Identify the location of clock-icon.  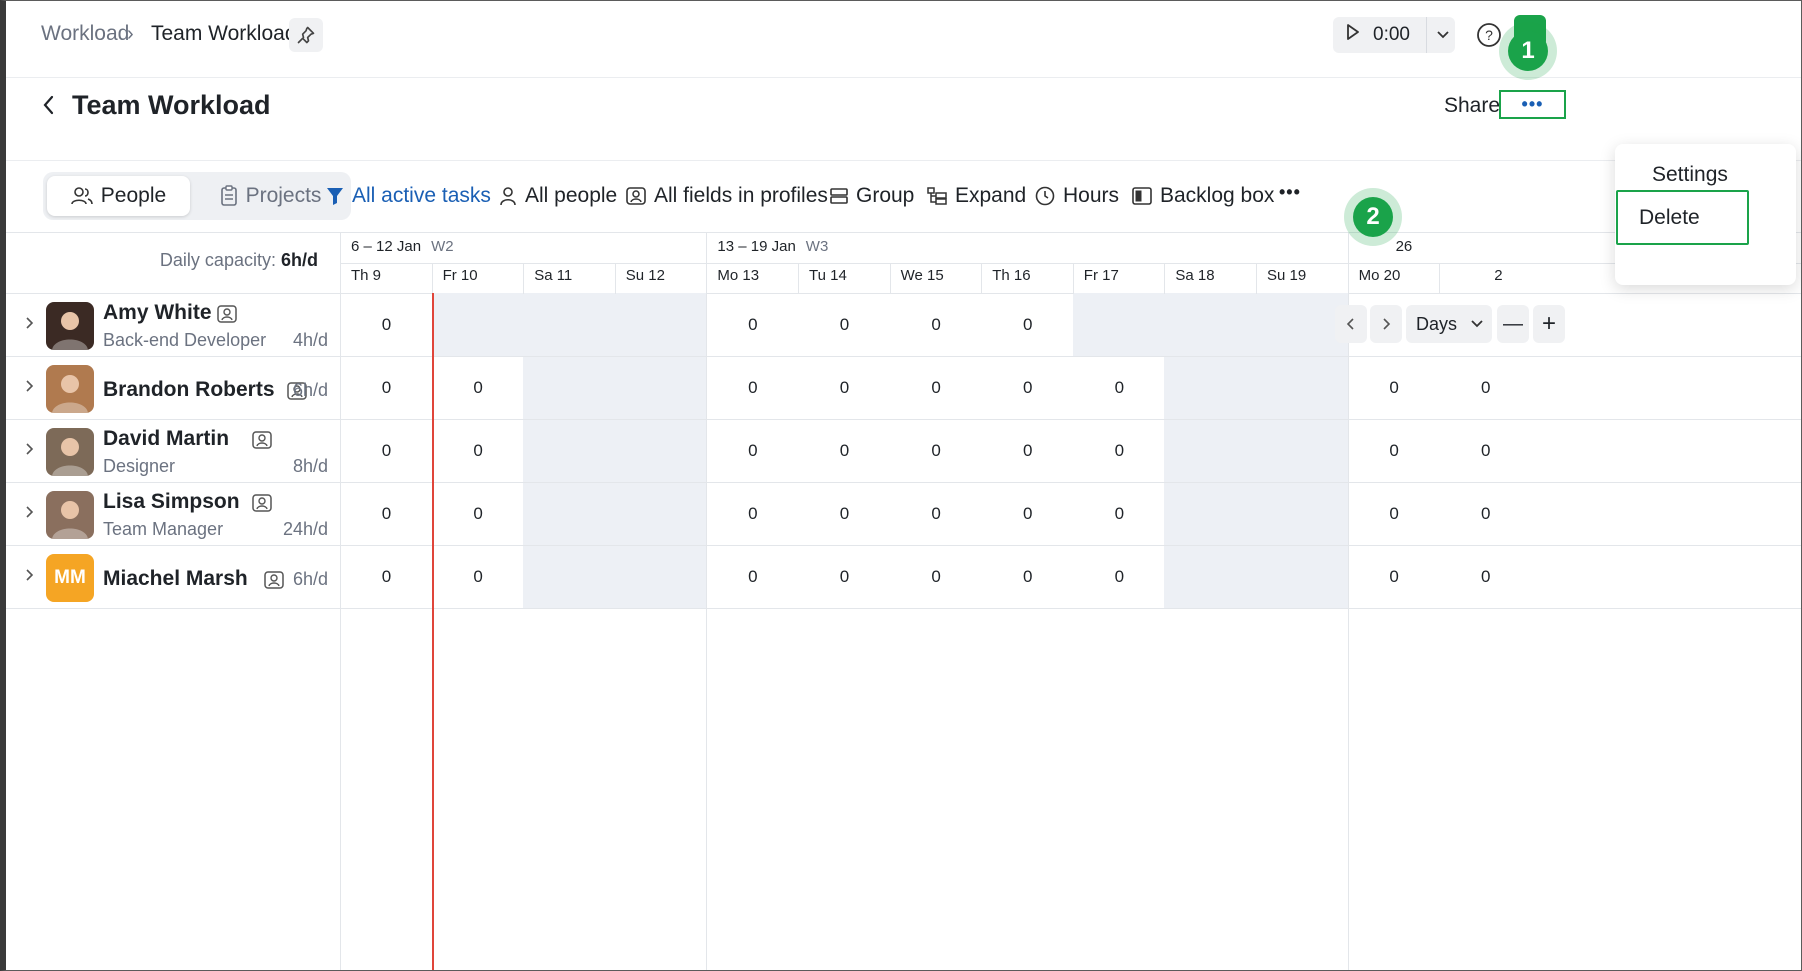
(1045, 196).